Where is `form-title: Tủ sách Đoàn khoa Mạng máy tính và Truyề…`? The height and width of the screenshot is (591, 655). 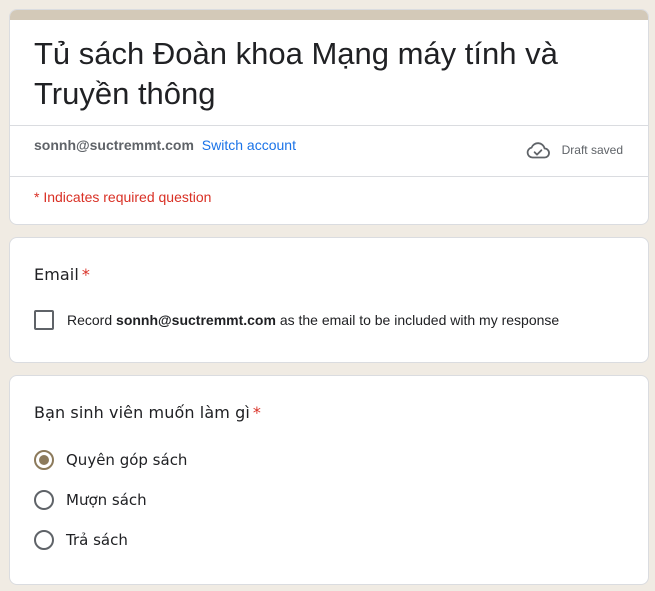 form-title: Tủ sách Đoàn khoa Mạng máy tính và Truyề… is located at coordinates (296, 73).